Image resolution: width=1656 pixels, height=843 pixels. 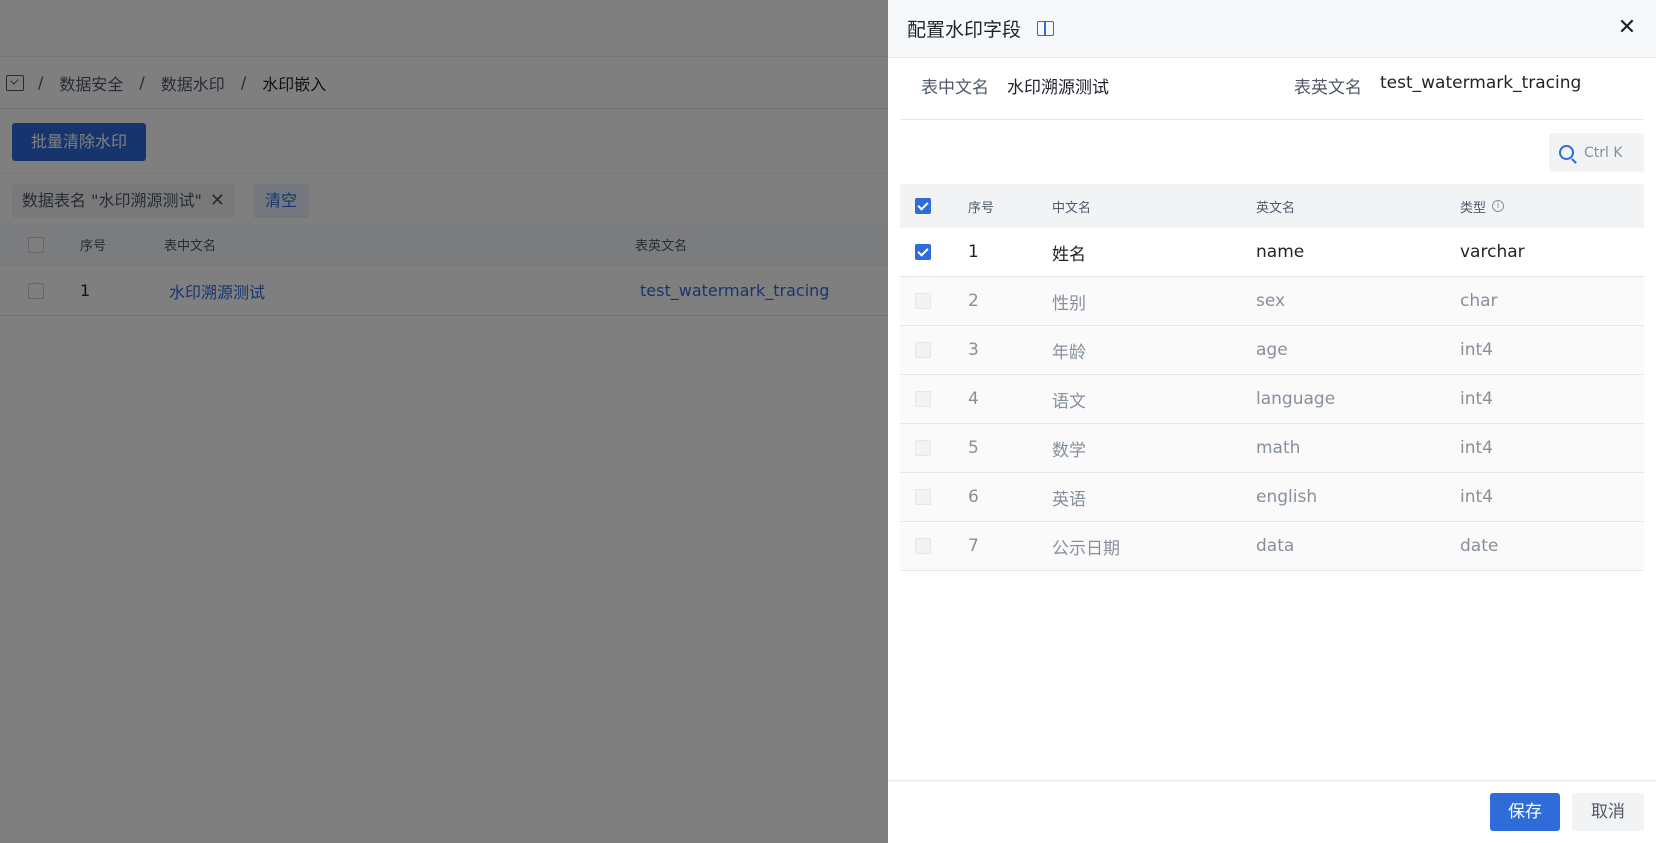 I want to click on table-header: 序号 中文名 英文名 类型 i, so click(x=1272, y=206).